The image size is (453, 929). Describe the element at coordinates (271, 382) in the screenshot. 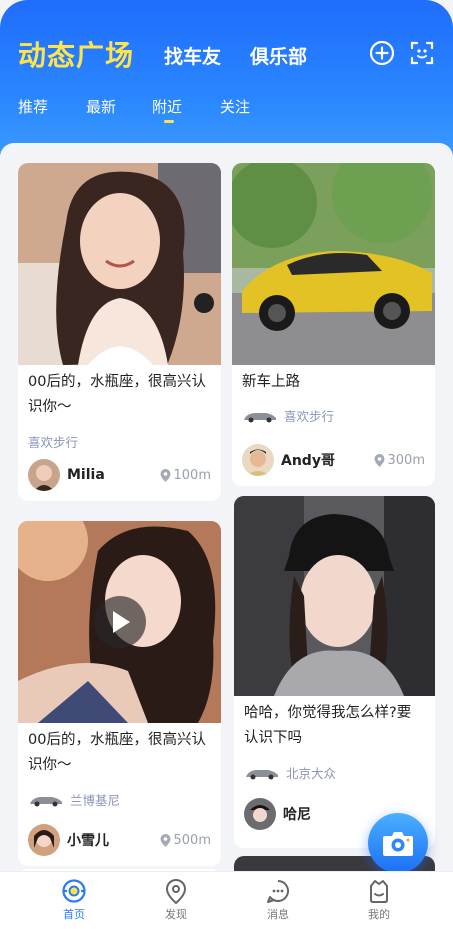

I see `post-text: 新车上路` at that location.